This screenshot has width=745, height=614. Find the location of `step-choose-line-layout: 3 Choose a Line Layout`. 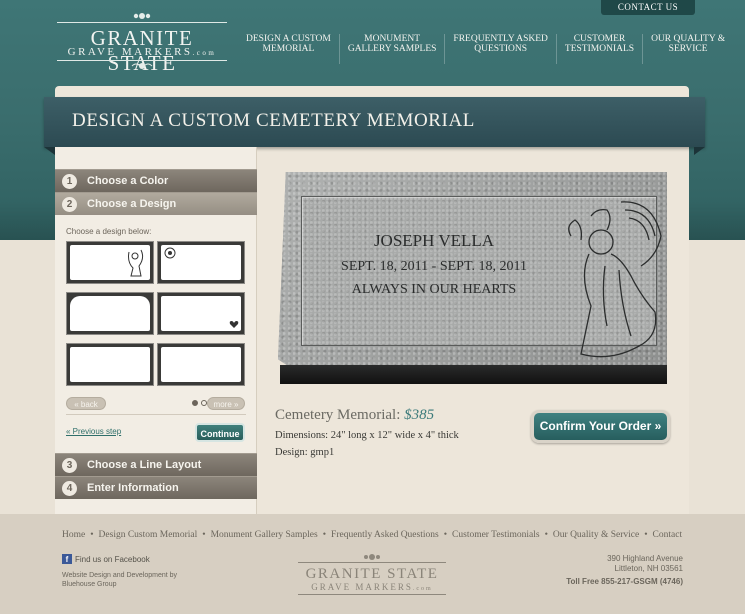

step-choose-line-layout: 3 Choose a Line Layout is located at coordinates (156, 464).